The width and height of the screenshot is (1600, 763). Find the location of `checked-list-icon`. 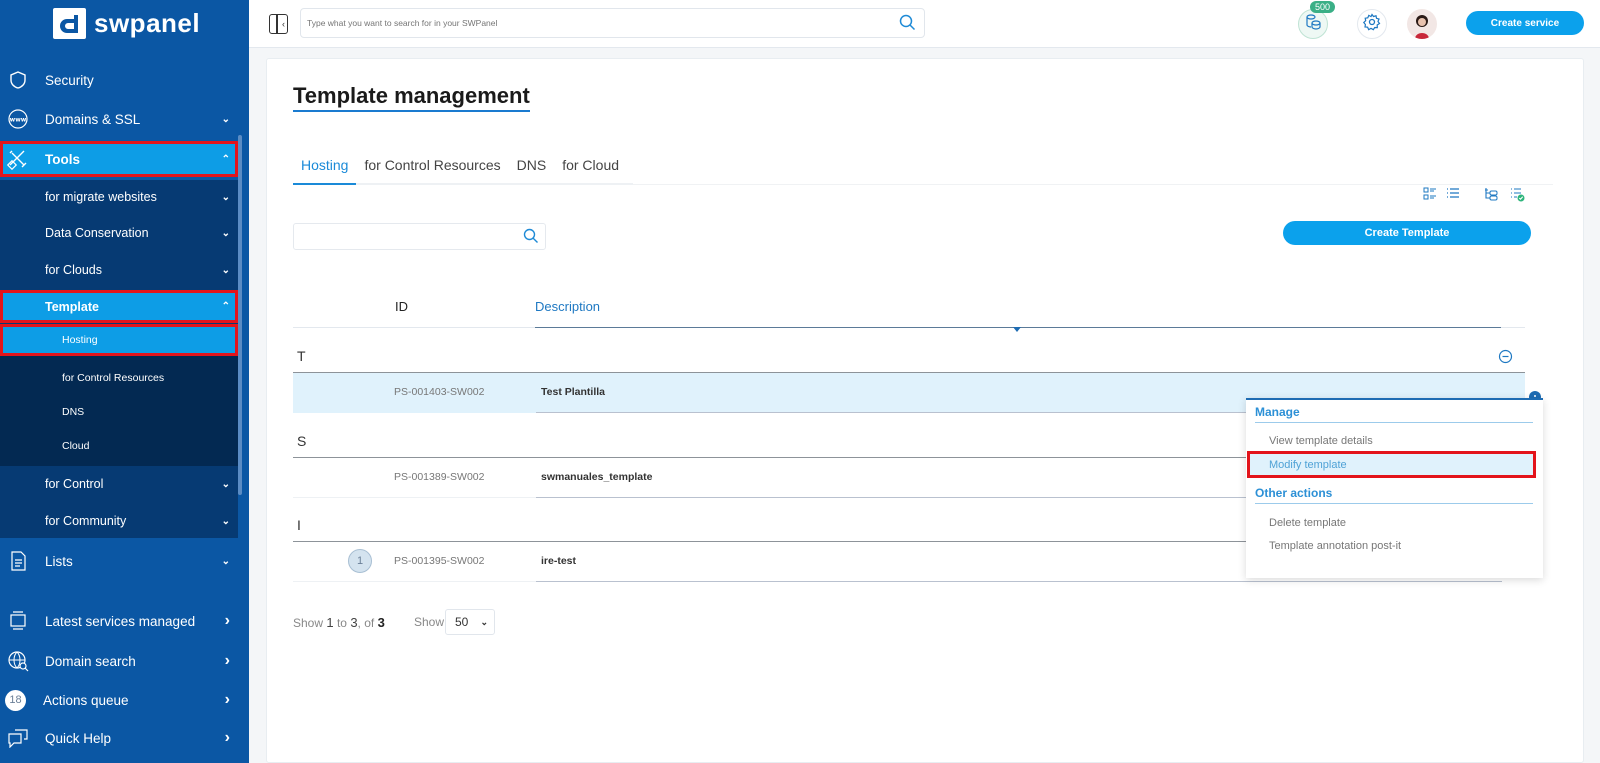

checked-list-icon is located at coordinates (1517, 194).